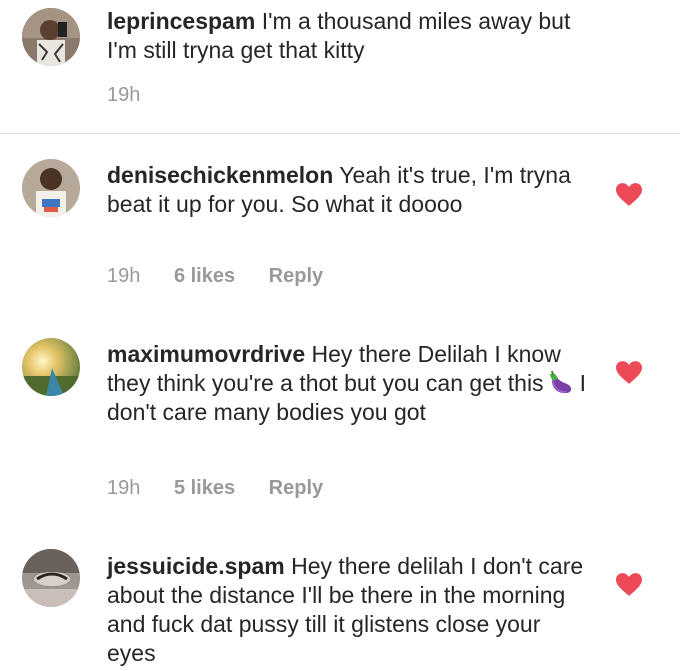 This screenshot has height=671, width=680. Describe the element at coordinates (204, 276) in the screenshot. I see `comment-likes-link: 6 likes` at that location.